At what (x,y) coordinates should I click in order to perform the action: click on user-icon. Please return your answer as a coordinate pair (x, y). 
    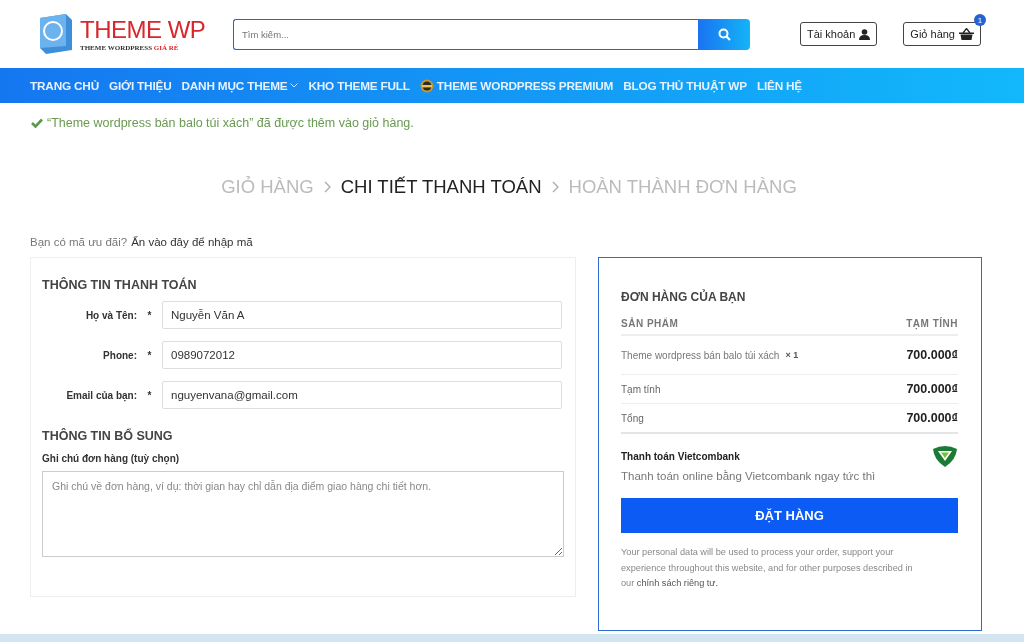
    Looking at the image, I should click on (865, 34).